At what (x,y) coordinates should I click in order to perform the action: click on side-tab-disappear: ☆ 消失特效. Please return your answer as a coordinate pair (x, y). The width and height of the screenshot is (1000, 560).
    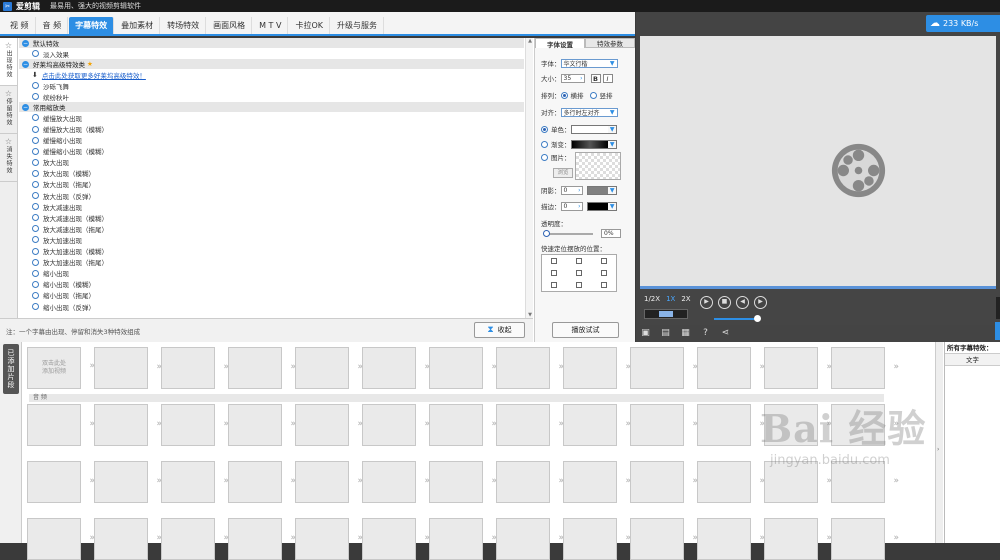
    Looking at the image, I should click on (8, 158).